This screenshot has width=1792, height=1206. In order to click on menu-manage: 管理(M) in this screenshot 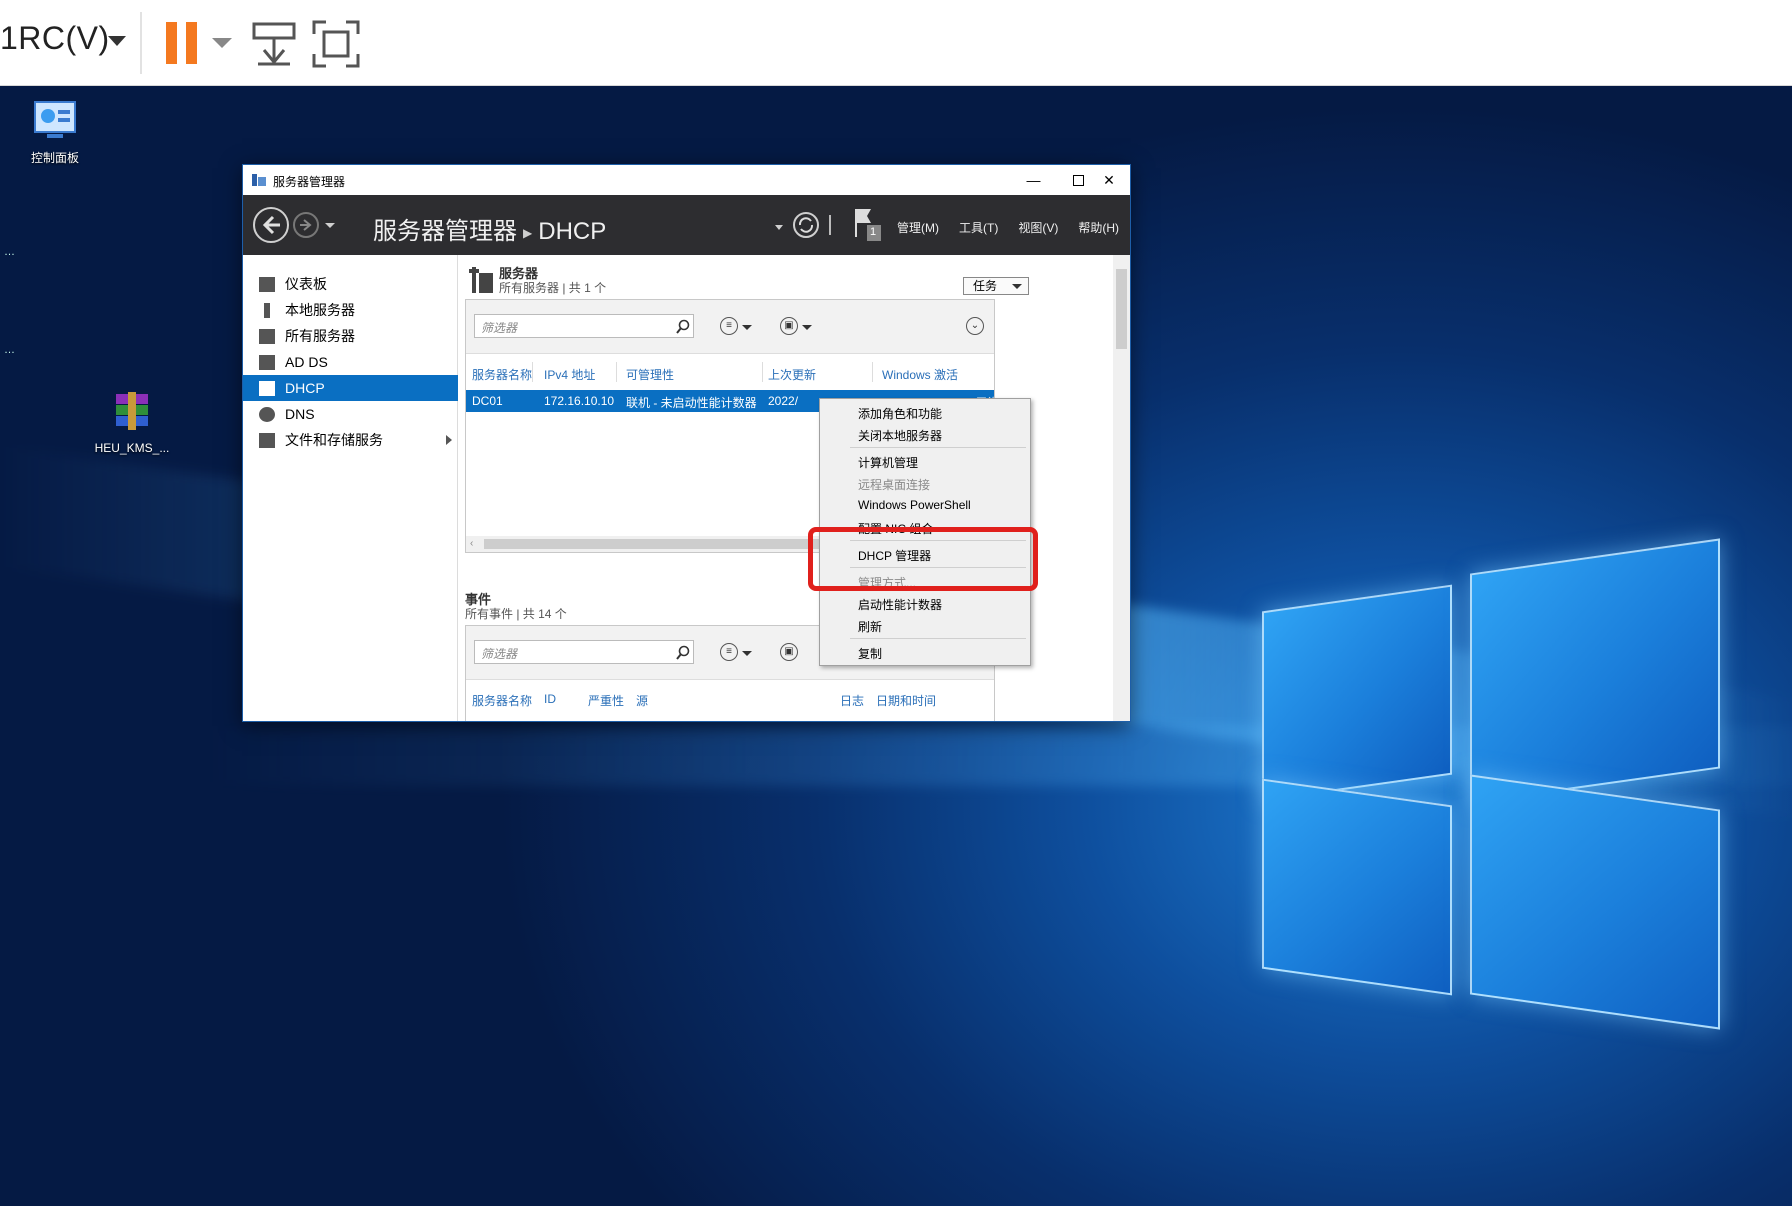, I will do `click(918, 227)`.